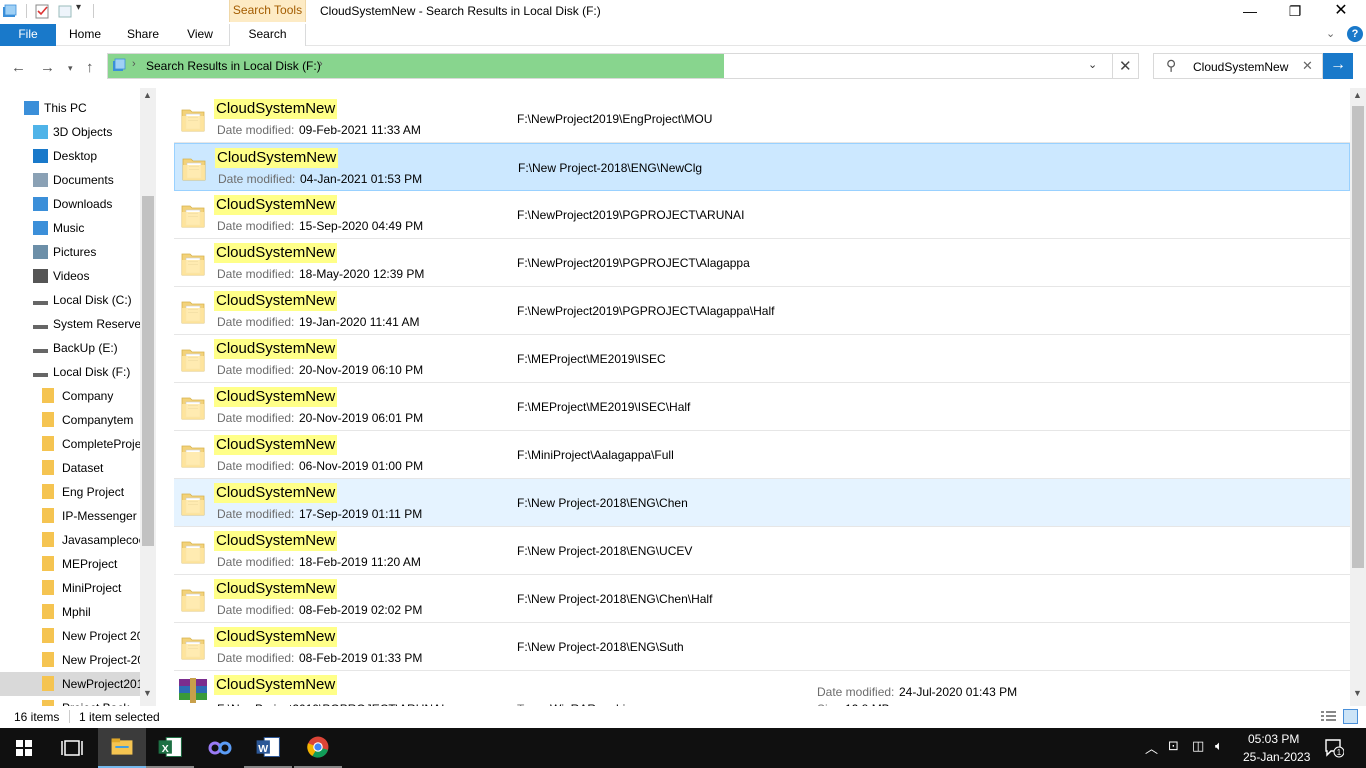 The image size is (1366, 768). What do you see at coordinates (1125, 66) in the screenshot?
I see `stop-search-icon: ✕` at bounding box center [1125, 66].